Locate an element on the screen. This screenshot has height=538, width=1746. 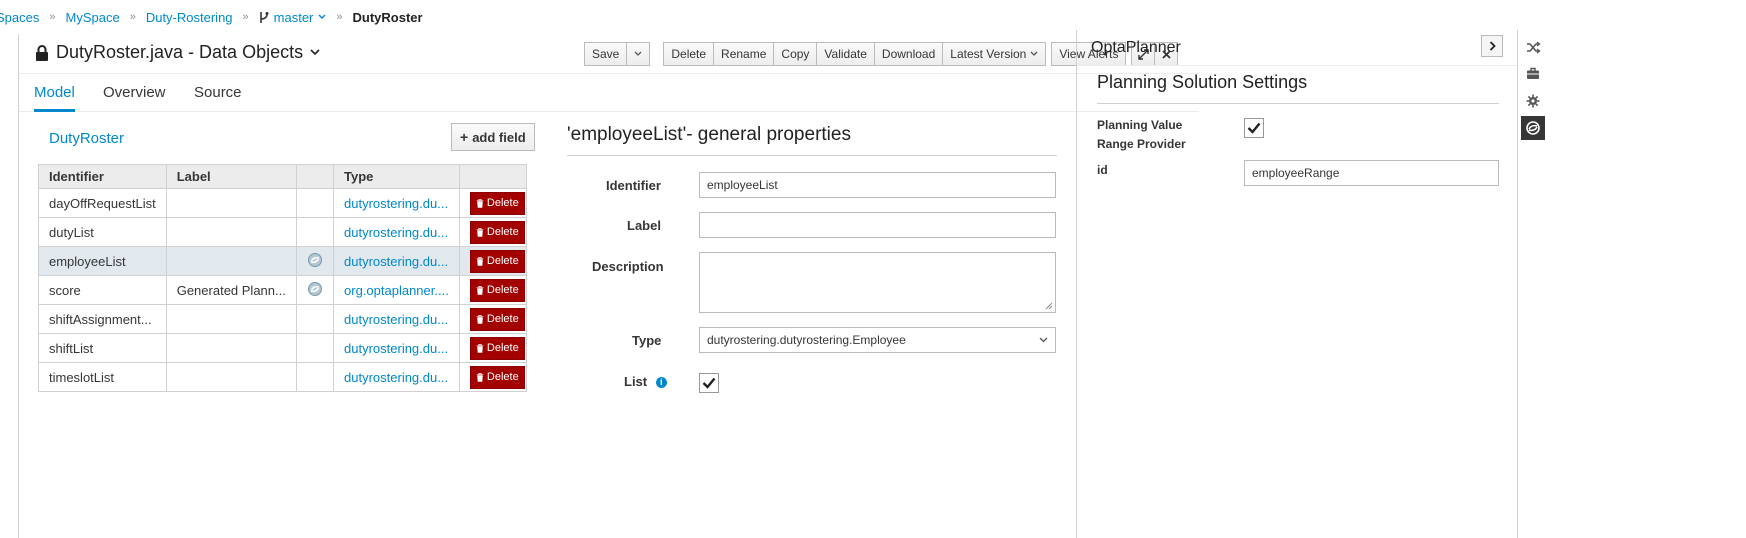
table-row: employeeList dutyrostering.du... Delete is located at coordinates (283, 261).